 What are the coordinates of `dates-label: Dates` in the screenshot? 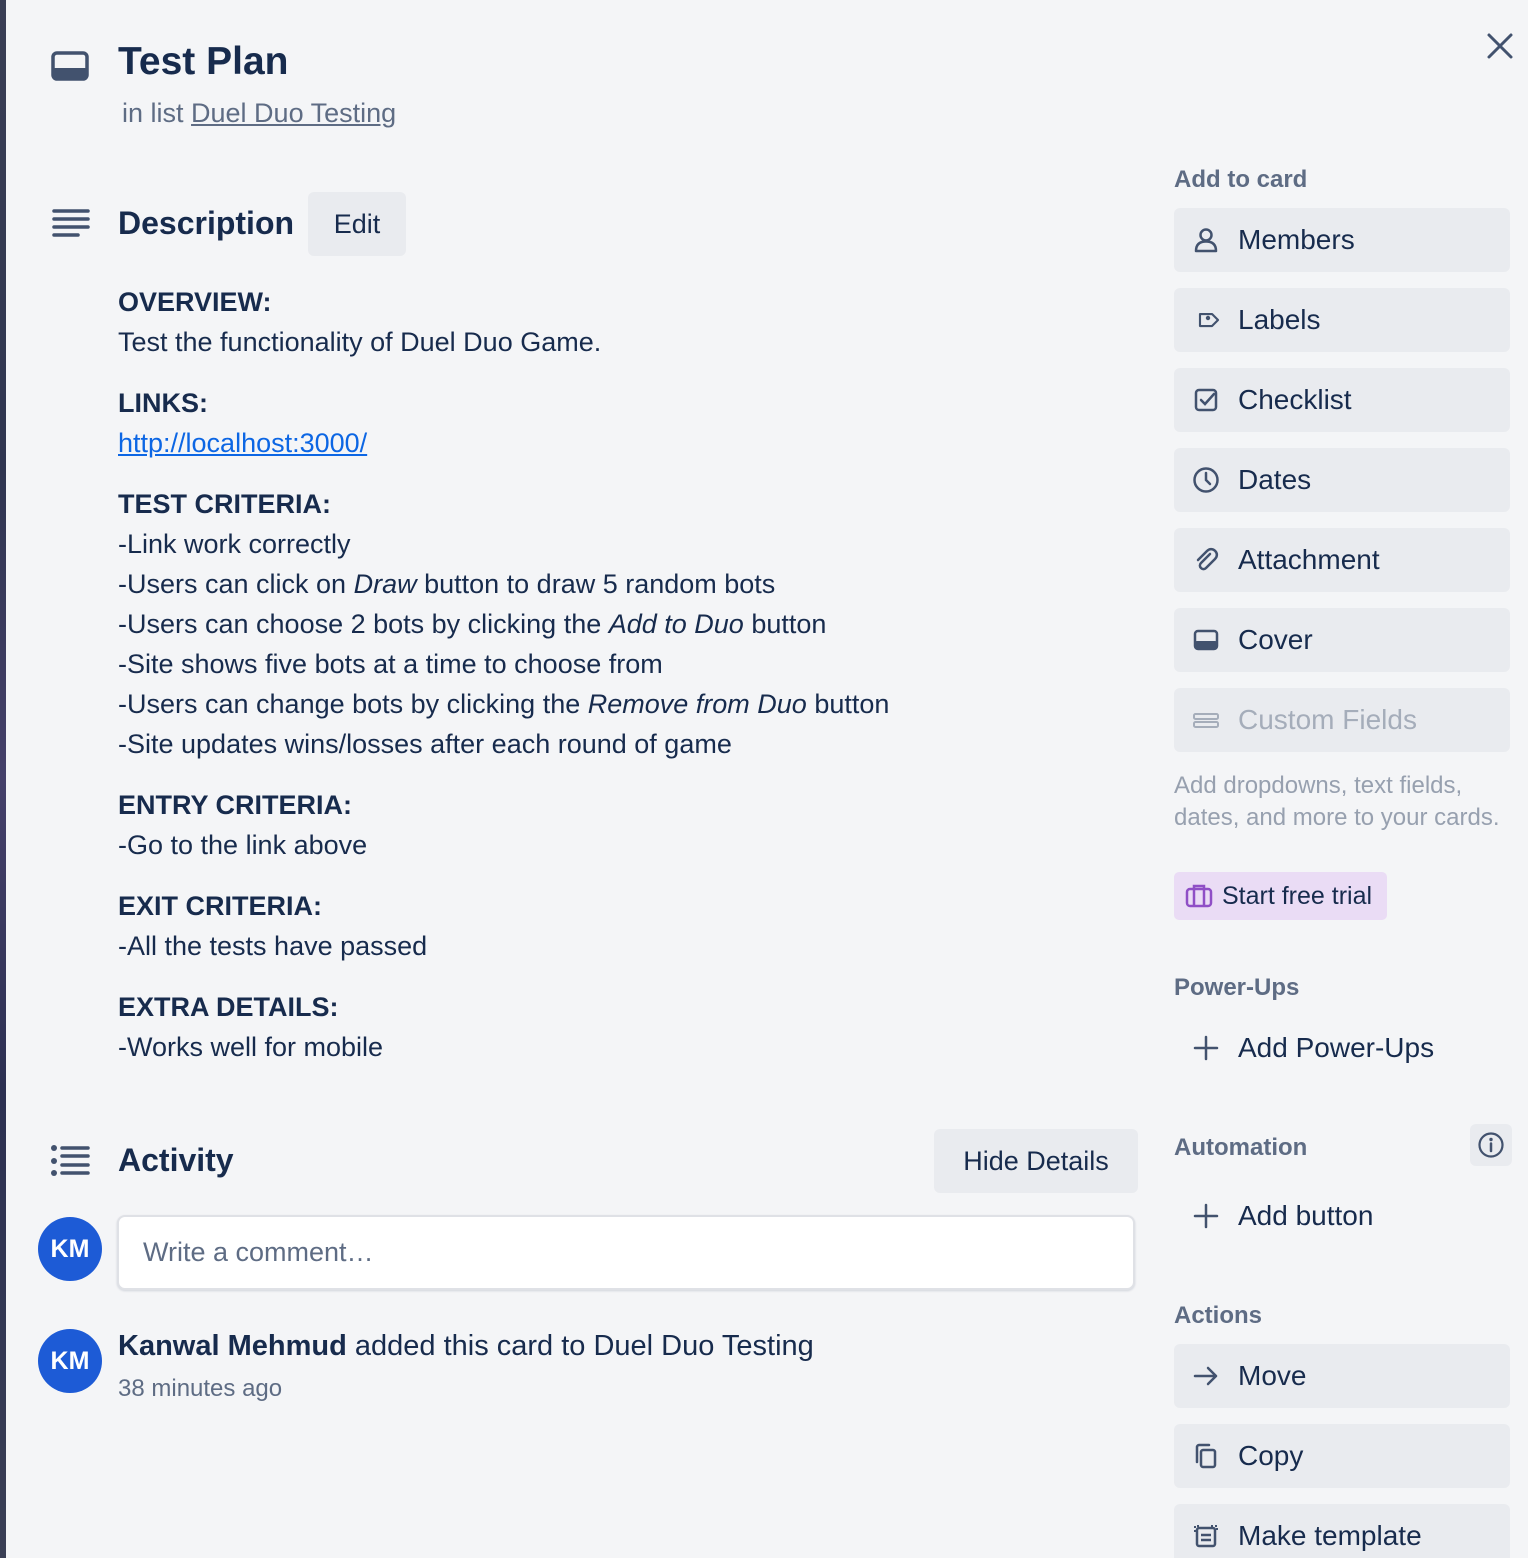 It's located at (1275, 479).